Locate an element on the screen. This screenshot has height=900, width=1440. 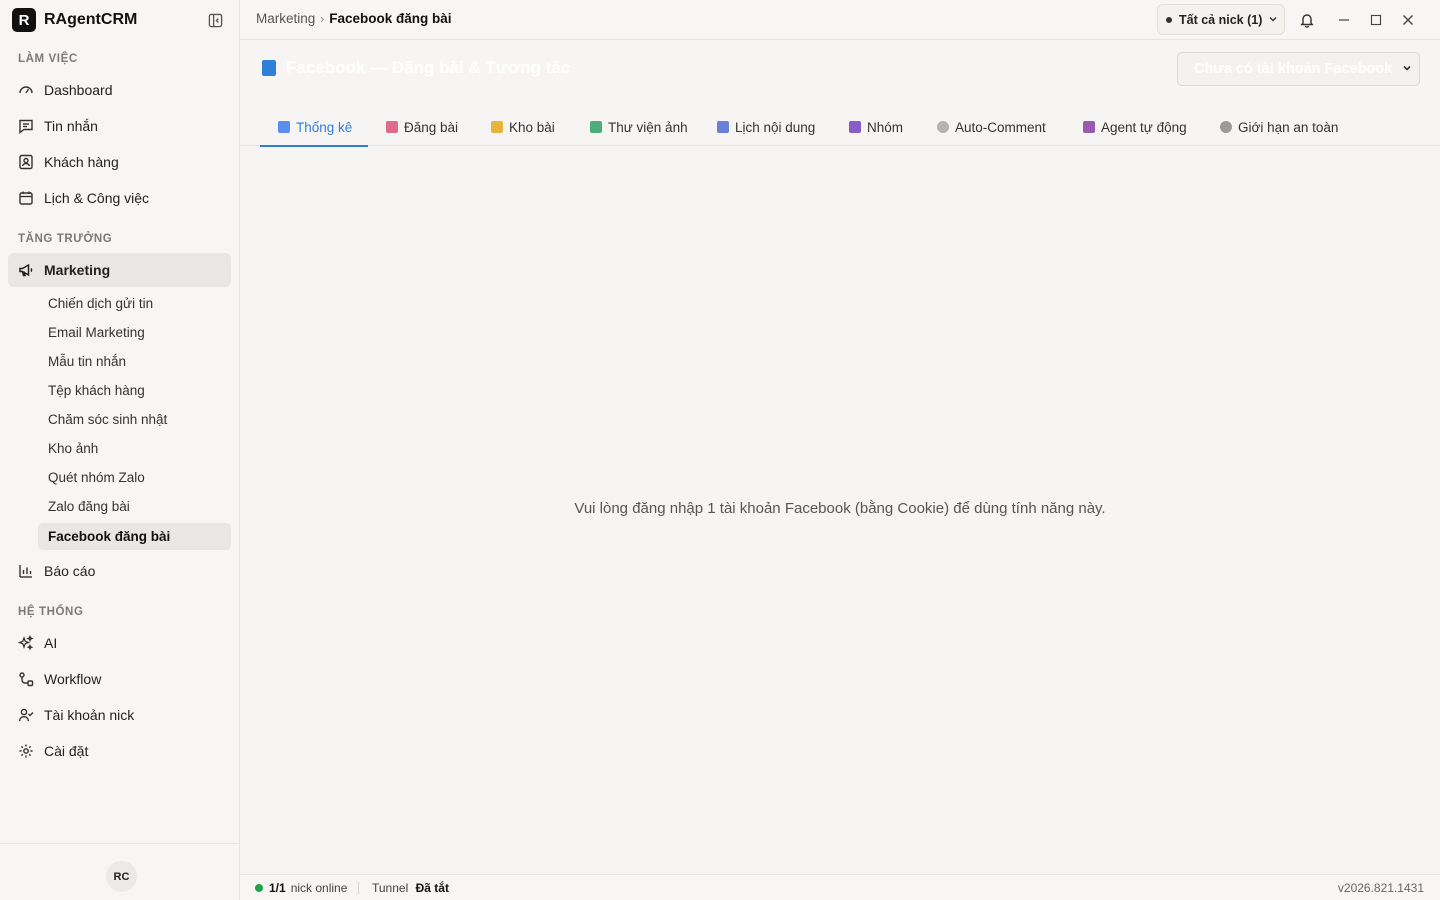
sidebar-item-customers: Khách hàng is located at coordinates (119, 162).